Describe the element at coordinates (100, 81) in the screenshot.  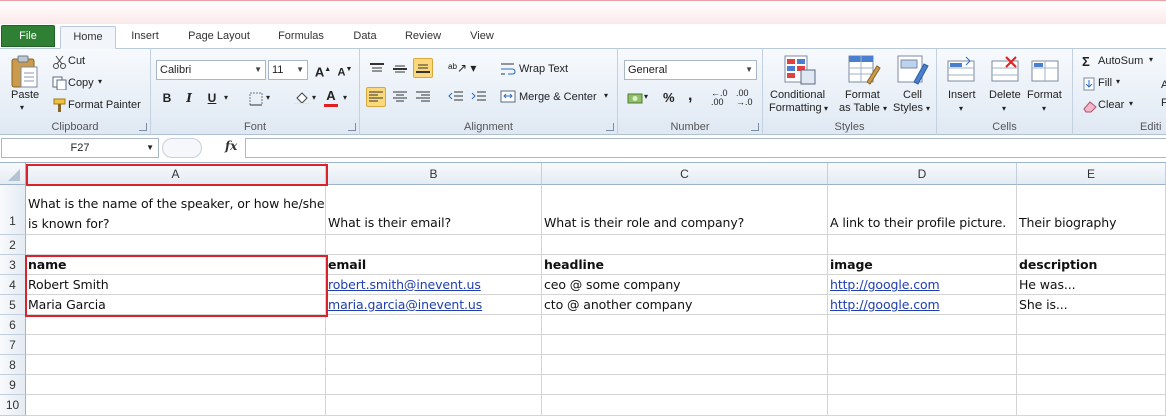
I see `copy-dropdown-icon: ▾` at that location.